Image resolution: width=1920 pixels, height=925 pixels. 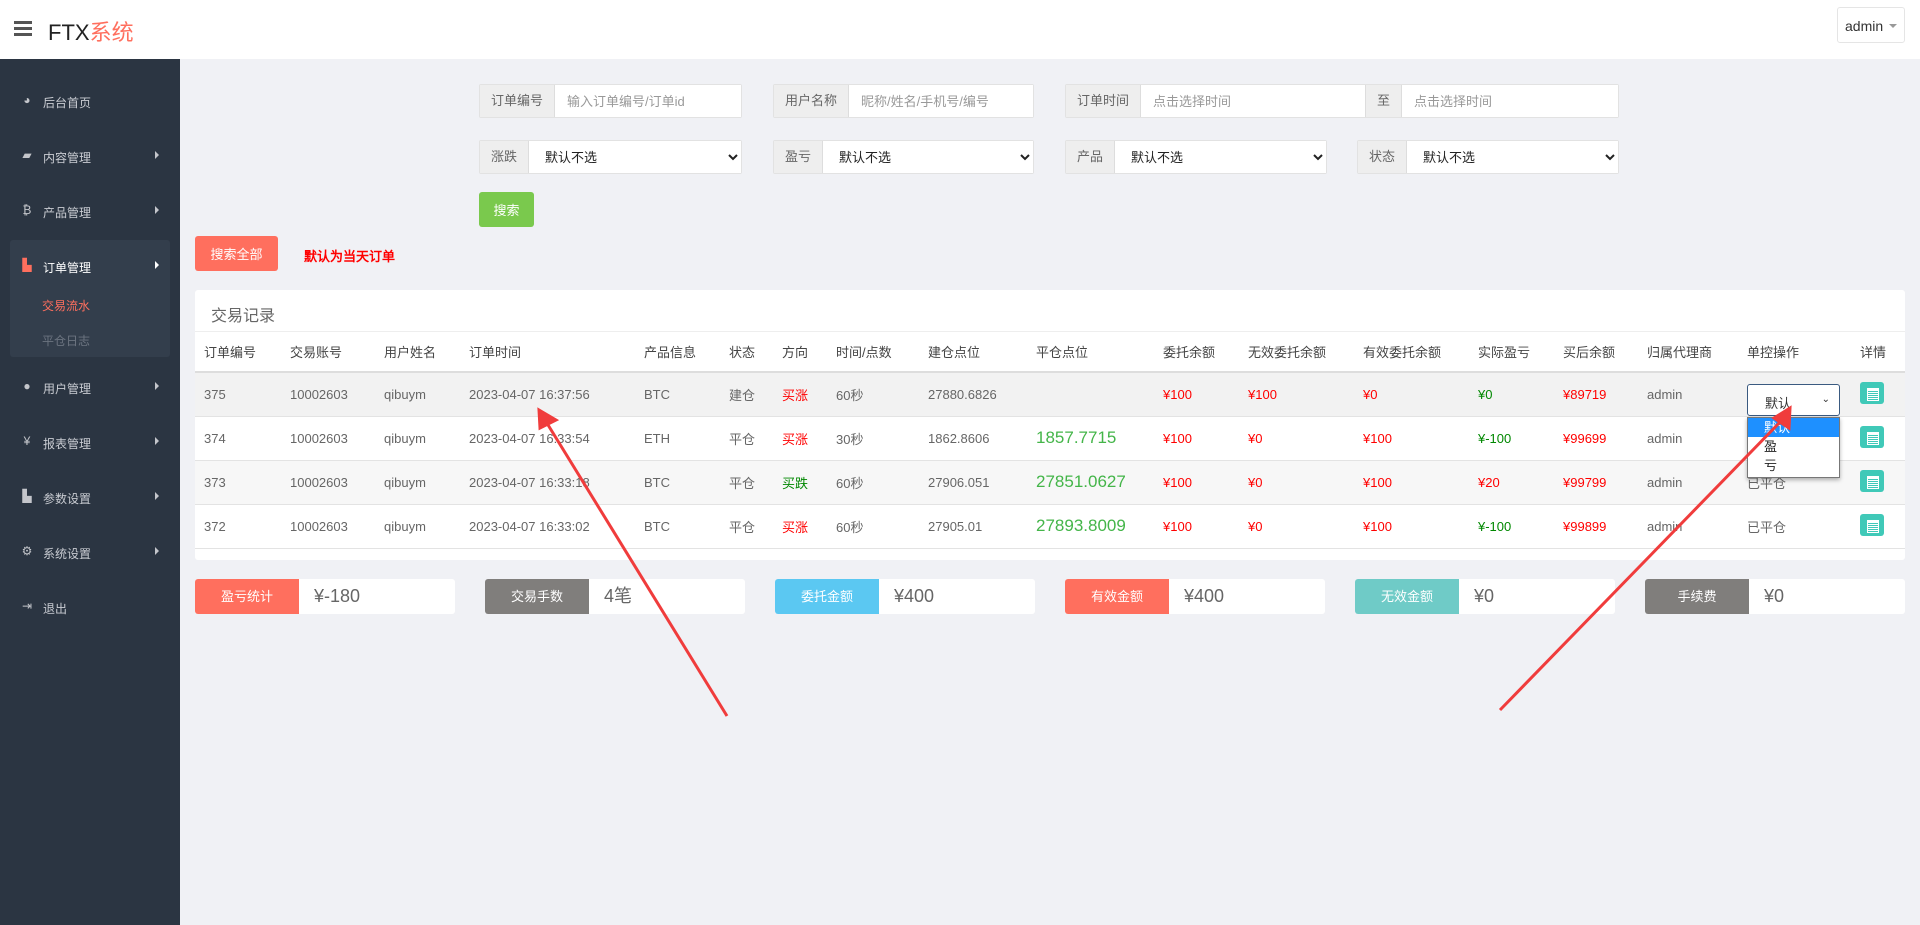 I want to click on sidebar-item-logout: ⇥ 退出, so click(x=90, y=607).